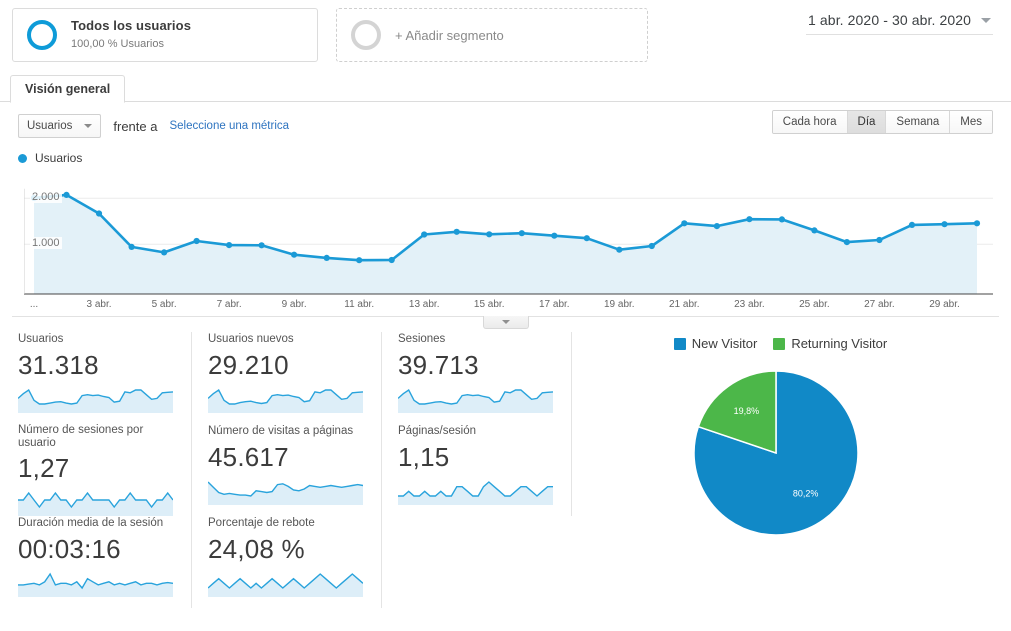 This screenshot has height=631, width=1011. Describe the element at coordinates (449, 35) in the screenshot. I see `add-segment-label: + Añadir segmento` at that location.